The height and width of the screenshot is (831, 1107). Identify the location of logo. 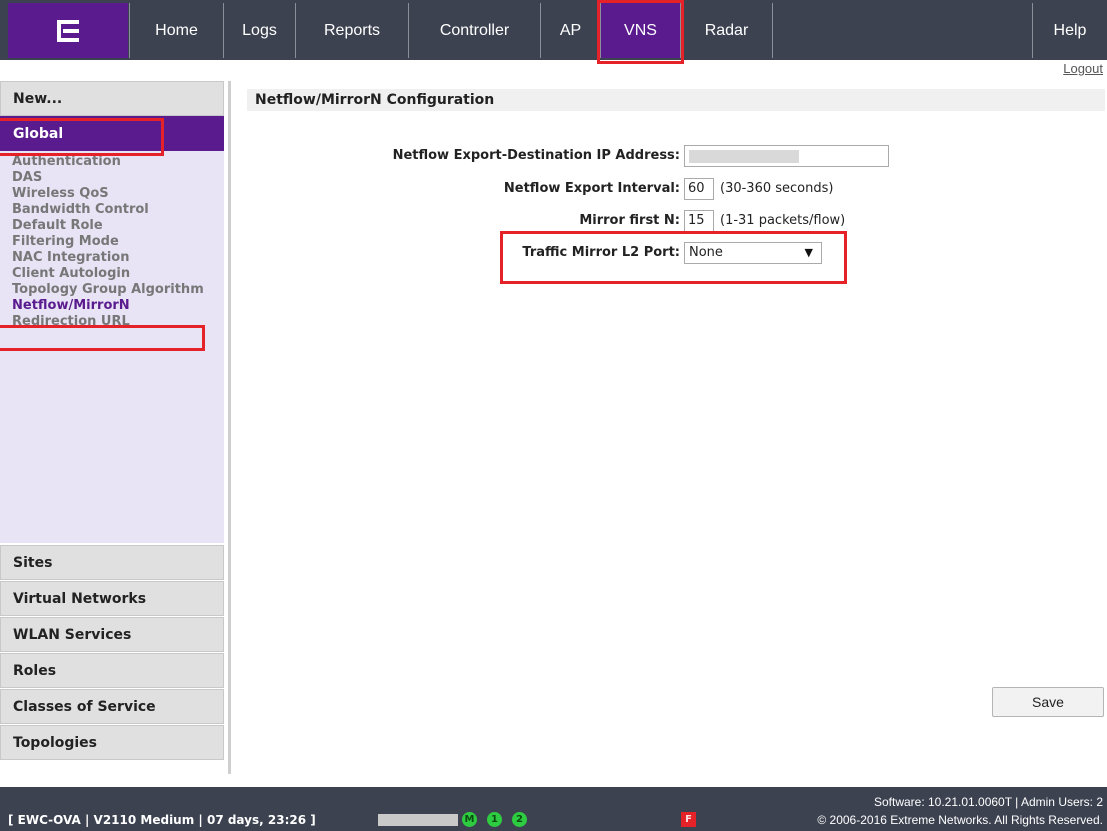
(68, 30).